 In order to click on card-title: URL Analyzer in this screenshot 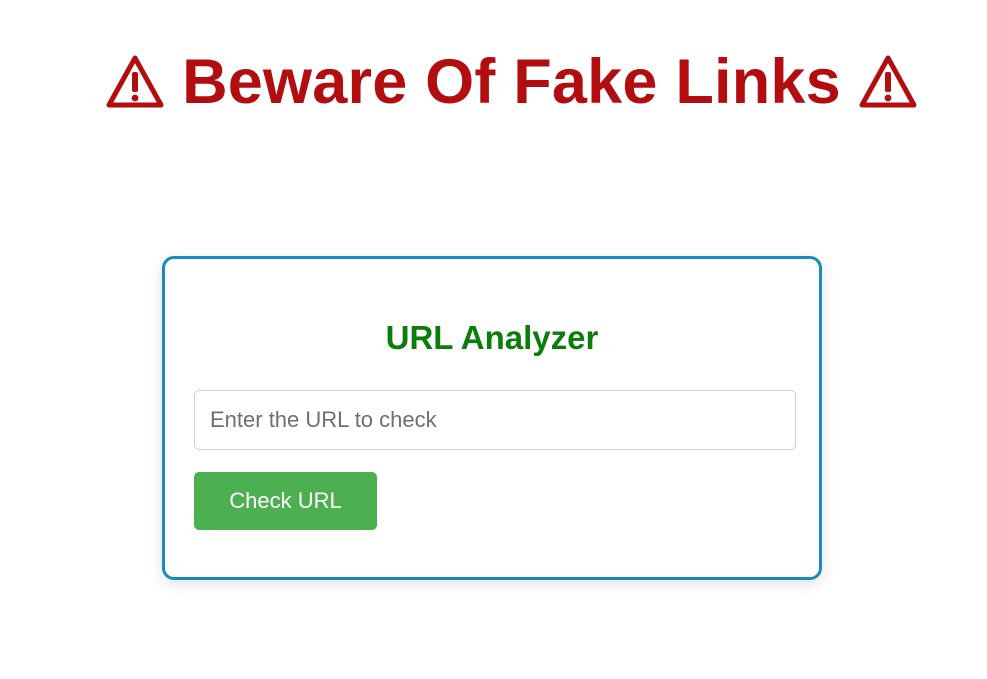, I will do `click(492, 337)`.